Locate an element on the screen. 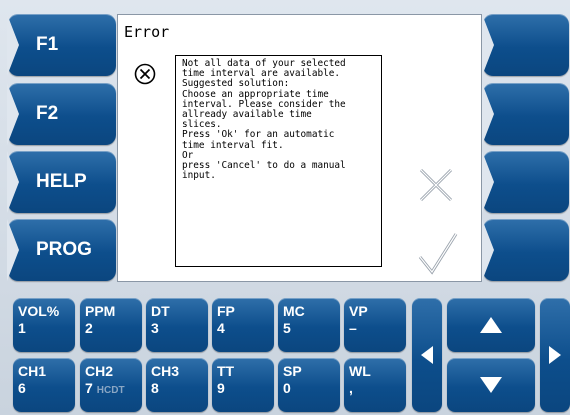  key-ppm-2: PPM 2 is located at coordinates (111, 325).